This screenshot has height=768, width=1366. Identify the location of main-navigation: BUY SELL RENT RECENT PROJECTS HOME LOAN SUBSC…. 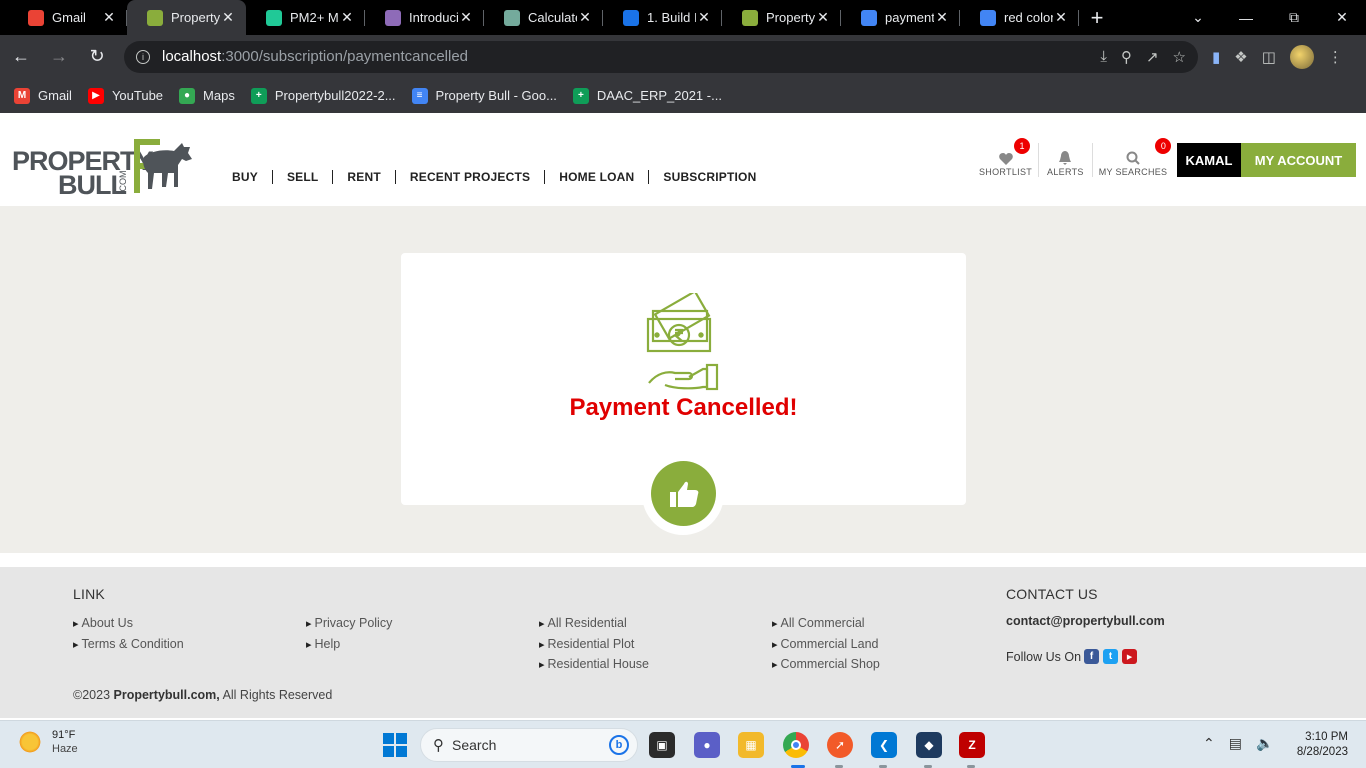
(501, 177).